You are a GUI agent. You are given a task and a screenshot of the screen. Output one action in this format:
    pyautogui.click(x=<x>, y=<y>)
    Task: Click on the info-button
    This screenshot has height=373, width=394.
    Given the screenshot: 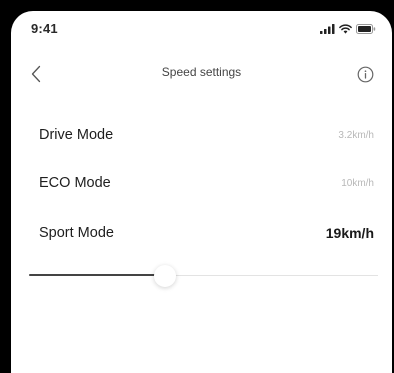 What is the action you would take?
    pyautogui.click(x=365, y=74)
    